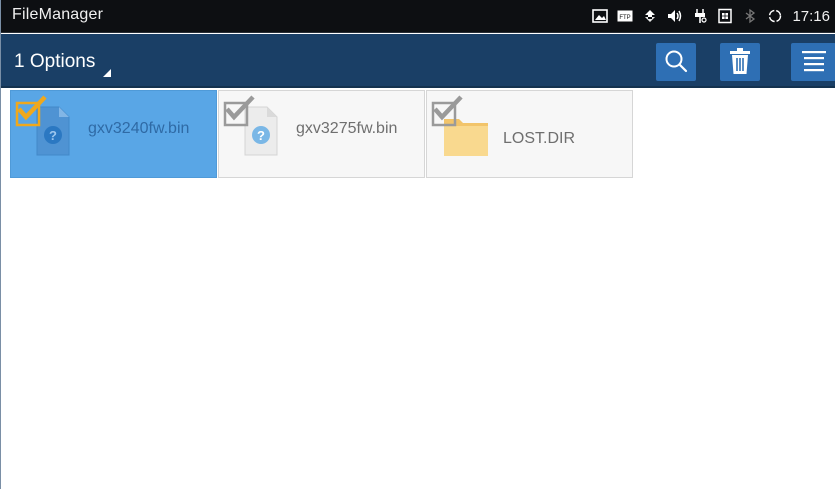  What do you see at coordinates (600, 16) in the screenshot?
I see `image-icon` at bounding box center [600, 16].